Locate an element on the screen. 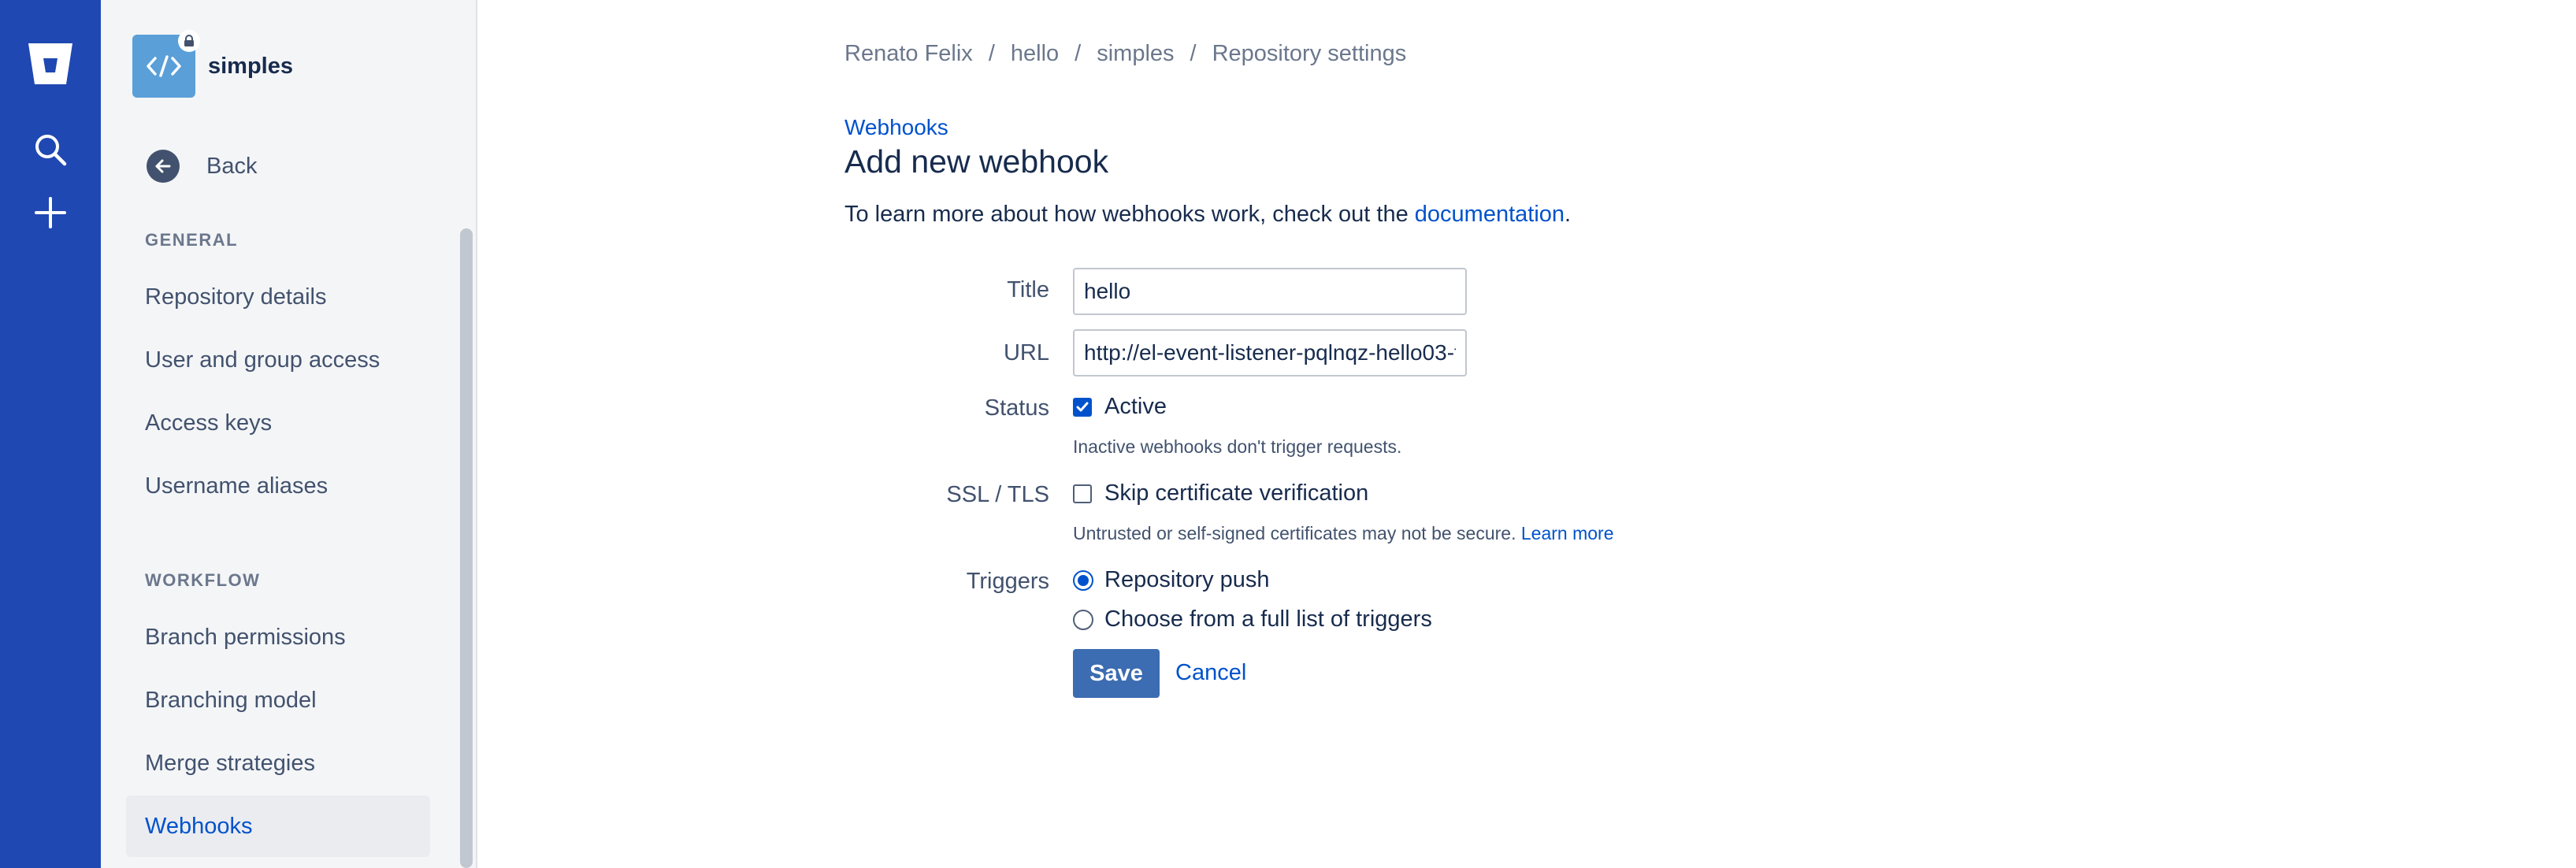 The height and width of the screenshot is (868, 2576). section-label-general: GENERAL is located at coordinates (192, 240).